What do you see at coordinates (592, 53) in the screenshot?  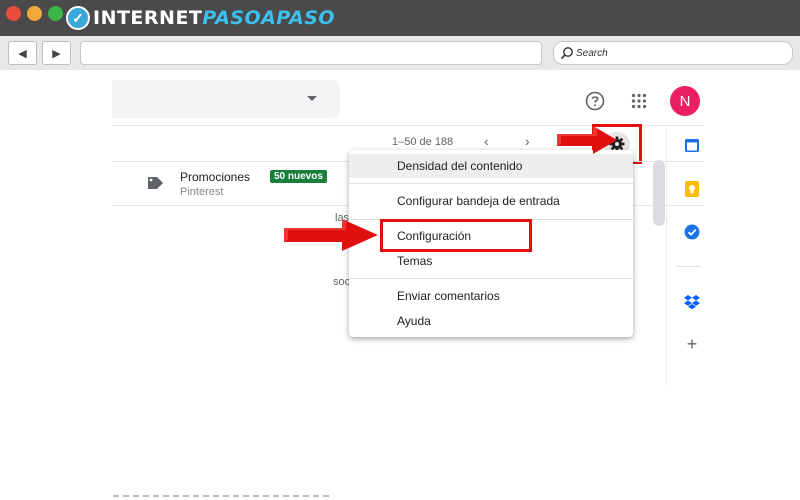 I see `search-placeholder: Search` at bounding box center [592, 53].